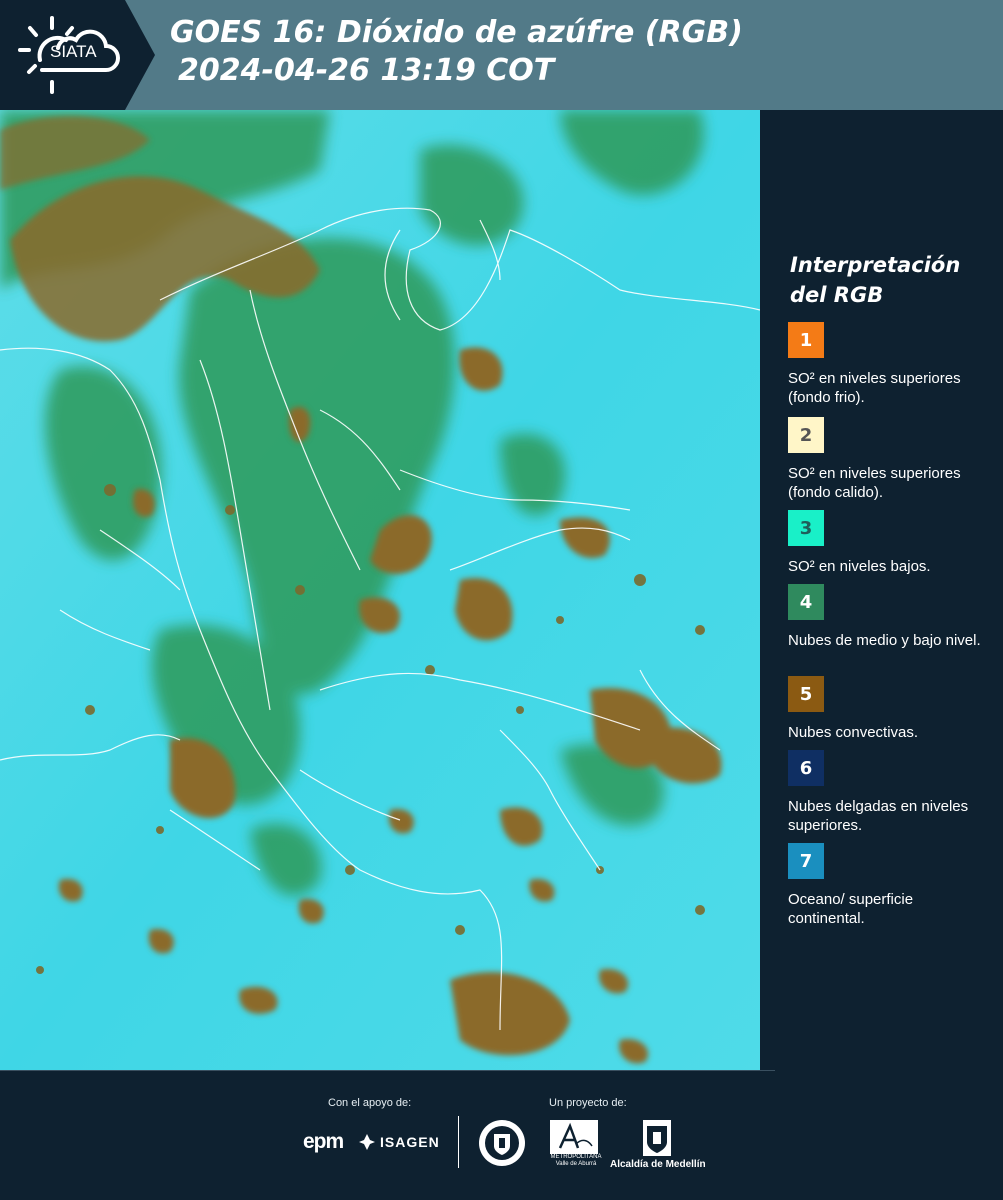  Describe the element at coordinates (875, 280) in the screenshot. I see `legend-title: Interpretación del RGB` at that location.